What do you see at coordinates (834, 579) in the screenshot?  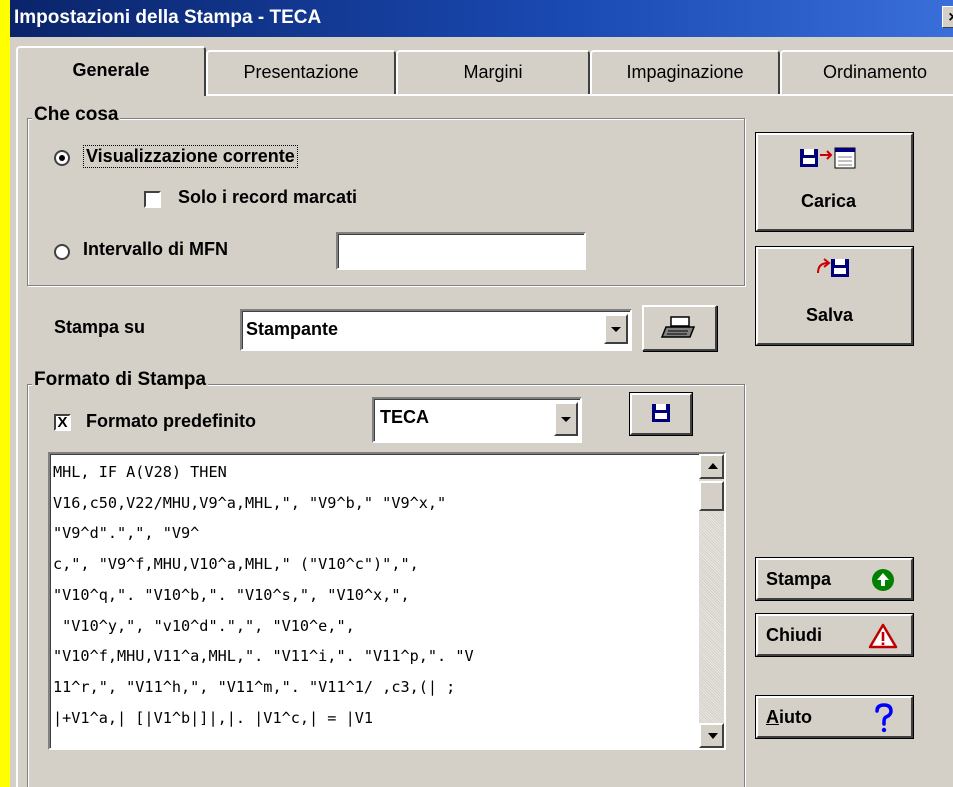 I see `stampa-button: Stampa` at bounding box center [834, 579].